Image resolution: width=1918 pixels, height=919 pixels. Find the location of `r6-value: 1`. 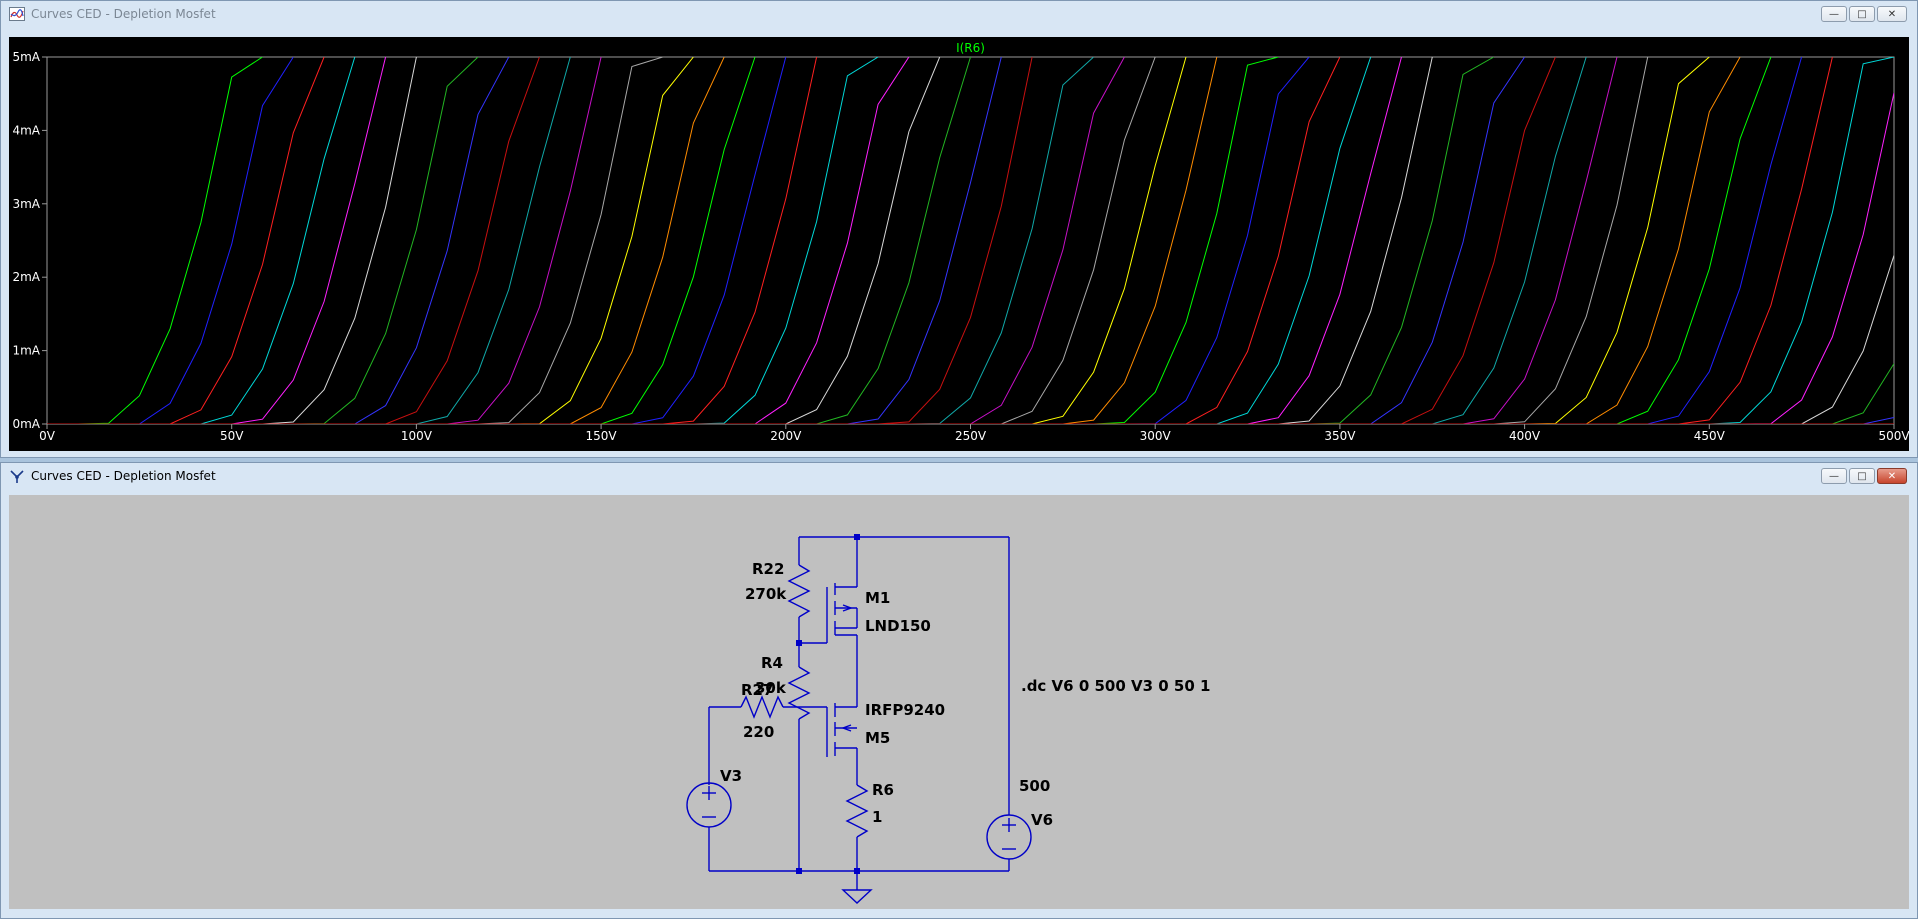

r6-value: 1 is located at coordinates (877, 817).